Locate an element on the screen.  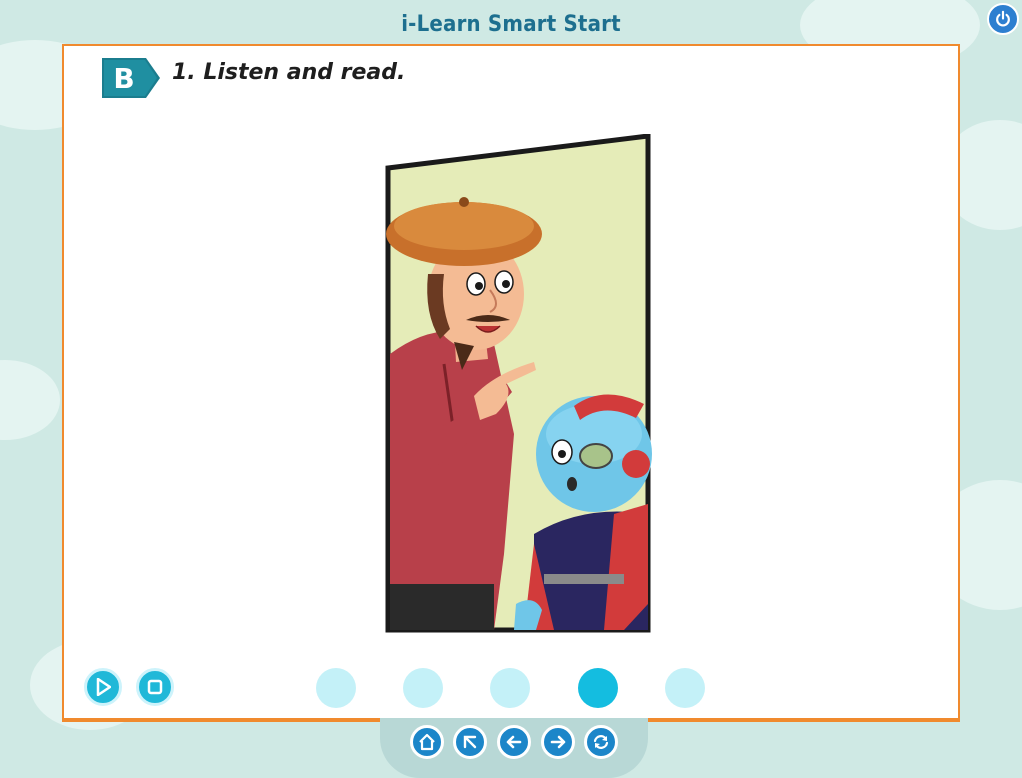
refresh-button is located at coordinates (601, 742).